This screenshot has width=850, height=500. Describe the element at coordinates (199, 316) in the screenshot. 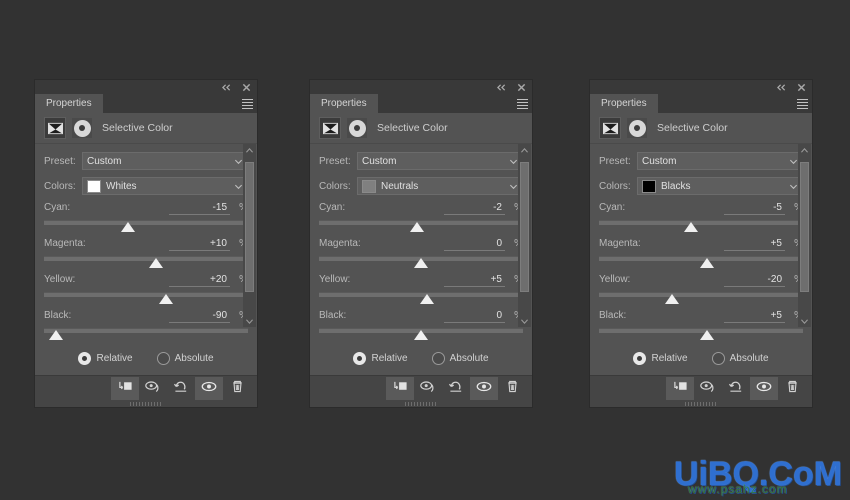

I see `slider-value-input: -90` at that location.